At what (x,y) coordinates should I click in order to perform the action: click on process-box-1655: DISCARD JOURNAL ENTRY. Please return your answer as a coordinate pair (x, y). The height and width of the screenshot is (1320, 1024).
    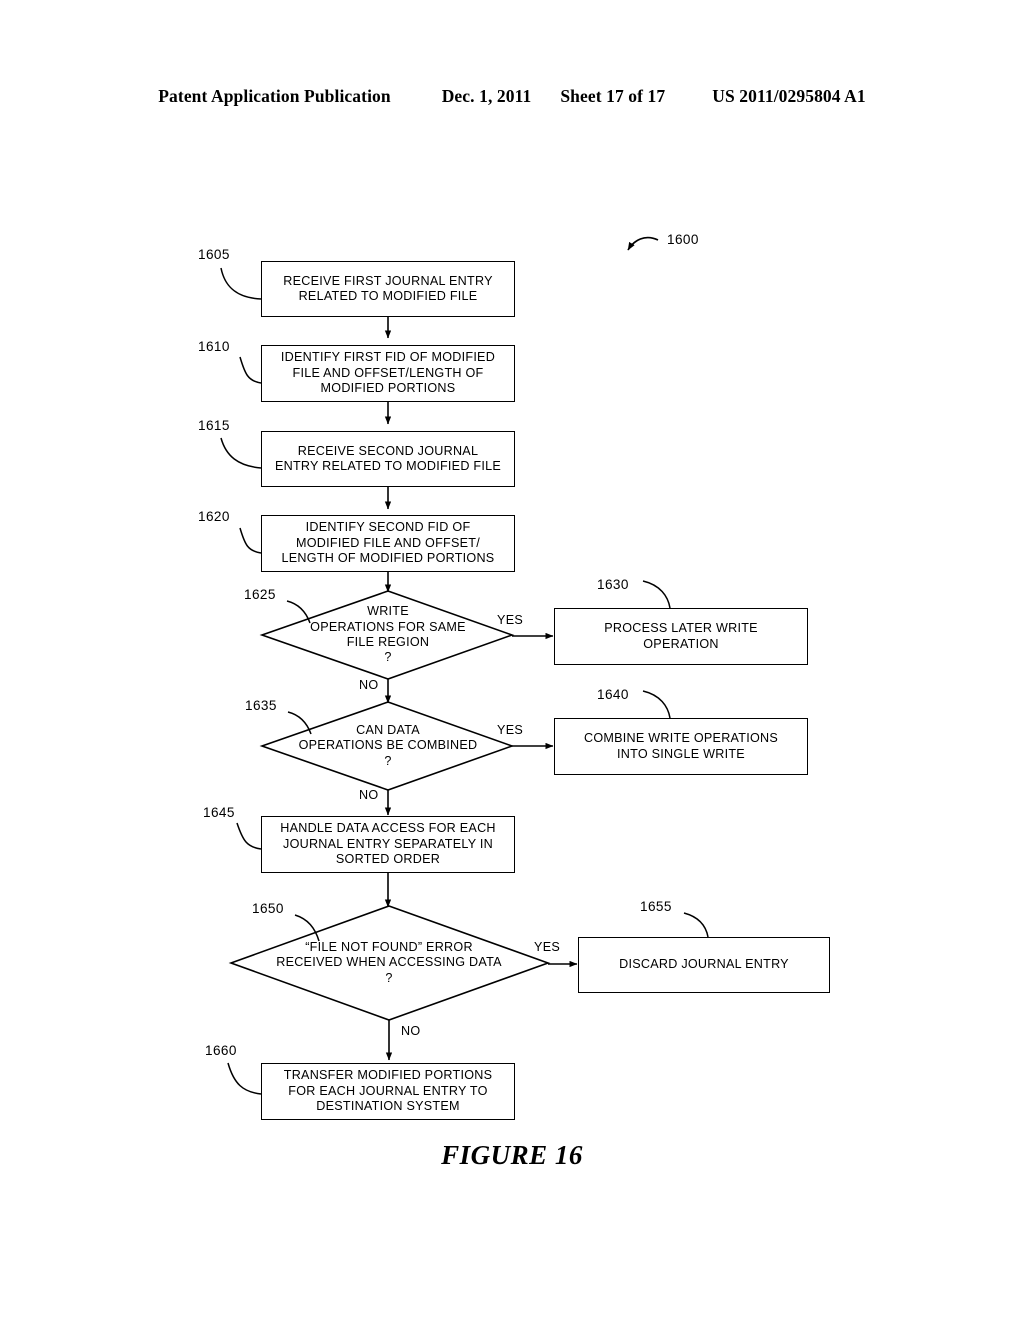
    Looking at the image, I should click on (704, 965).